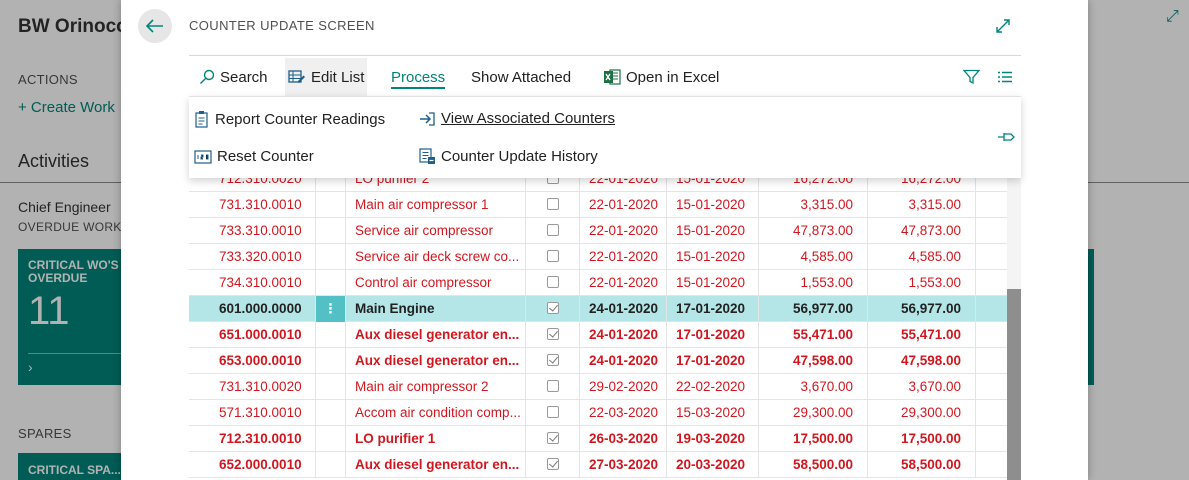 Image resolution: width=1189 pixels, height=480 pixels. What do you see at coordinates (263, 283) in the screenshot?
I see `counter-no-cell: 734.310.0010` at bounding box center [263, 283].